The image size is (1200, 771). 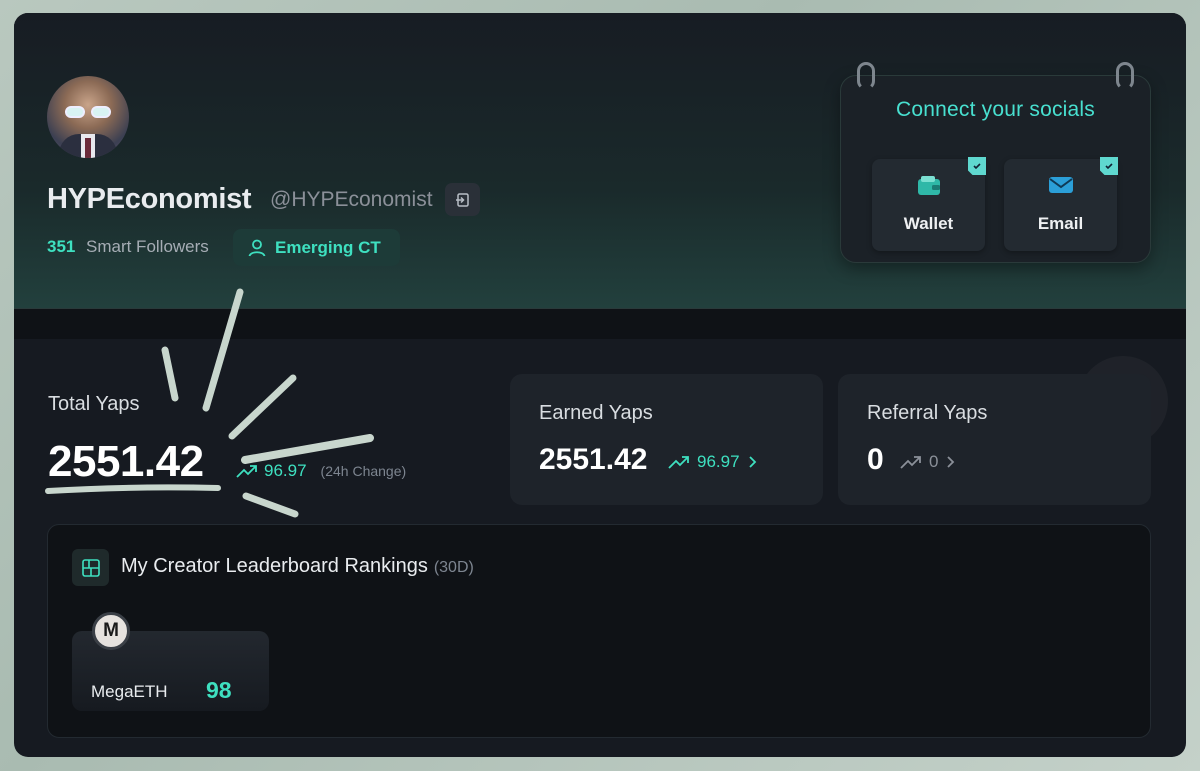 I want to click on connect-socials-panel: Connect your socials Wallet Email, so click(x=995, y=162).